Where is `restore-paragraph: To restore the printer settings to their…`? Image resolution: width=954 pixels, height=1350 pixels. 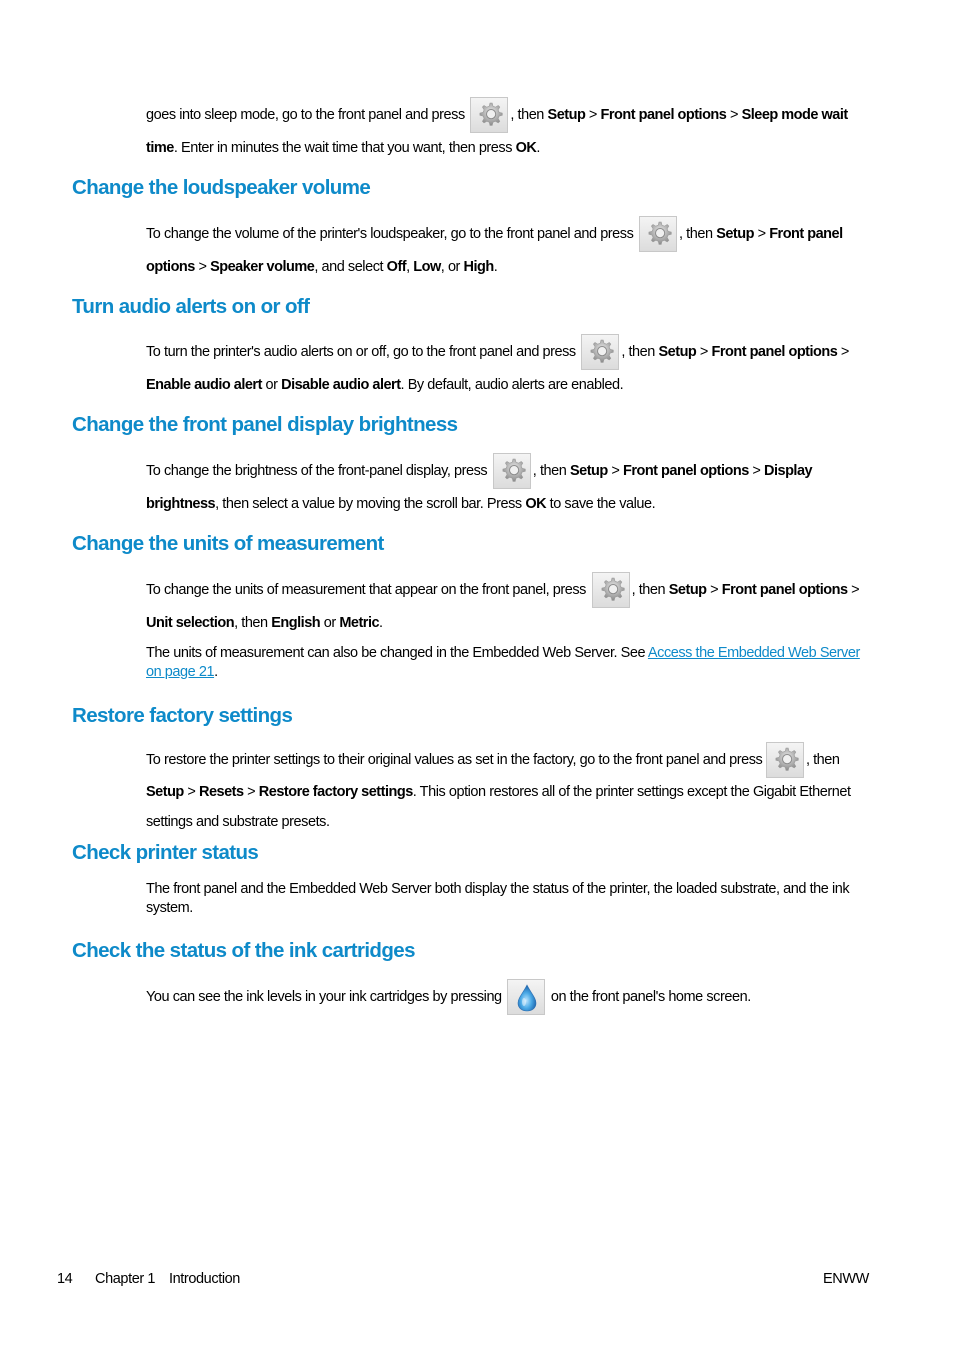
restore-paragraph: To restore the printer settings to their… is located at coordinates (507, 789).